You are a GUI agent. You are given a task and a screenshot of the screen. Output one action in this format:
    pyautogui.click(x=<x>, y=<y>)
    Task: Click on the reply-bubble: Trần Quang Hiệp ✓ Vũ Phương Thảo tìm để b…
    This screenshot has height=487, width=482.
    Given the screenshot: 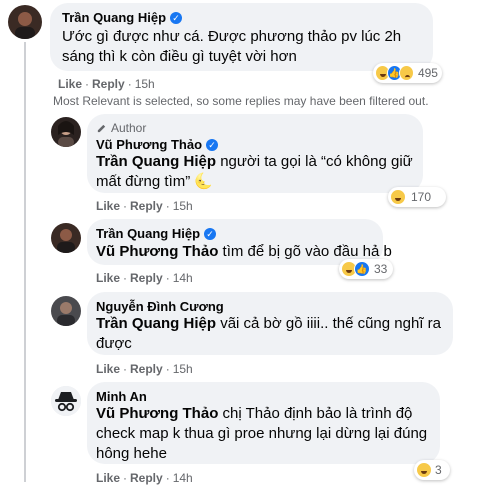 What is the action you would take?
    pyautogui.click(x=239, y=242)
    